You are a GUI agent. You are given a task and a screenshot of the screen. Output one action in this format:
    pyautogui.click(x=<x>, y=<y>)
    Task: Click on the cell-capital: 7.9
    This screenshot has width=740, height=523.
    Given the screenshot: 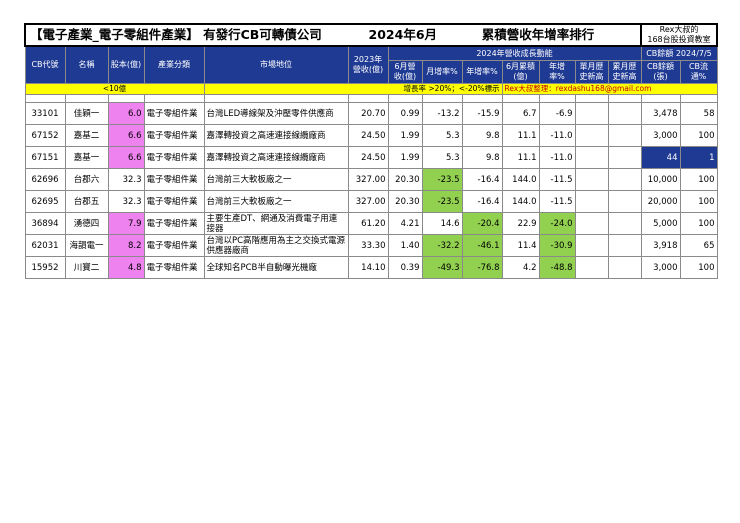 What is the action you would take?
    pyautogui.click(x=126, y=223)
    